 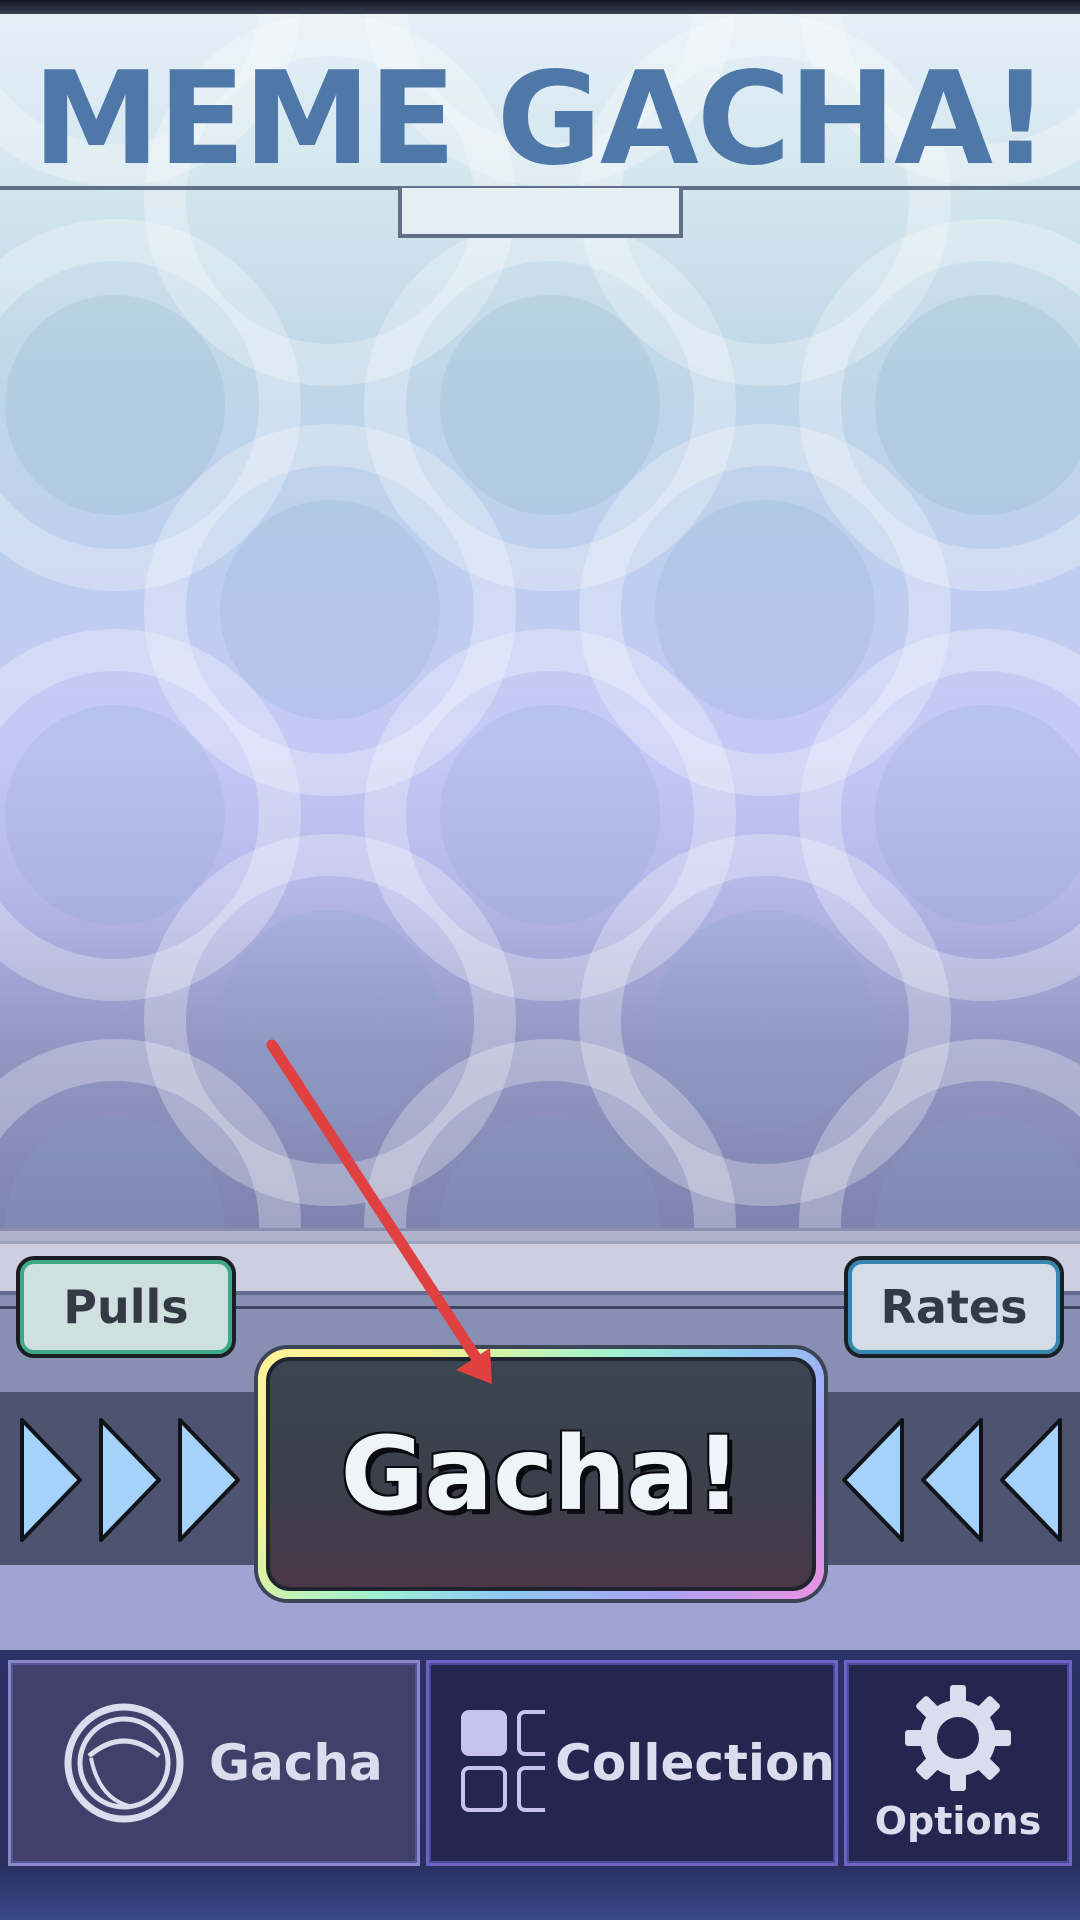 I want to click on orb-icon, so click(x=124, y=1763).